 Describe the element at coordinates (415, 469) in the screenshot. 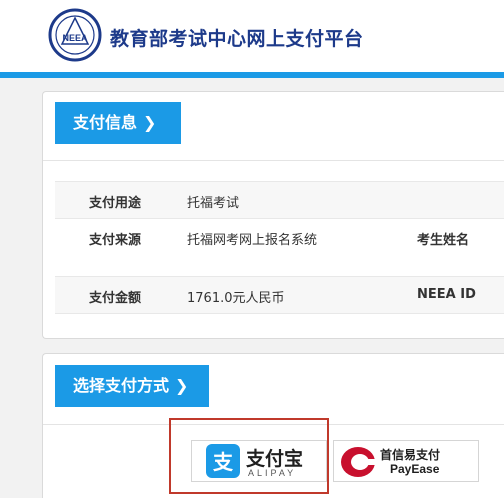

I see `payease-sub-text: PayEase` at that location.